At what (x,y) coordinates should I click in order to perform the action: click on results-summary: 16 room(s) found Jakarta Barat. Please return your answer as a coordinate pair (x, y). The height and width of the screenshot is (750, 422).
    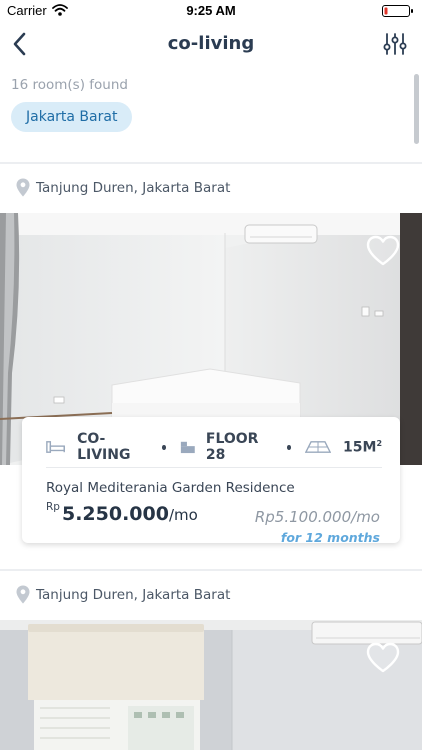
    Looking at the image, I should click on (211, 114).